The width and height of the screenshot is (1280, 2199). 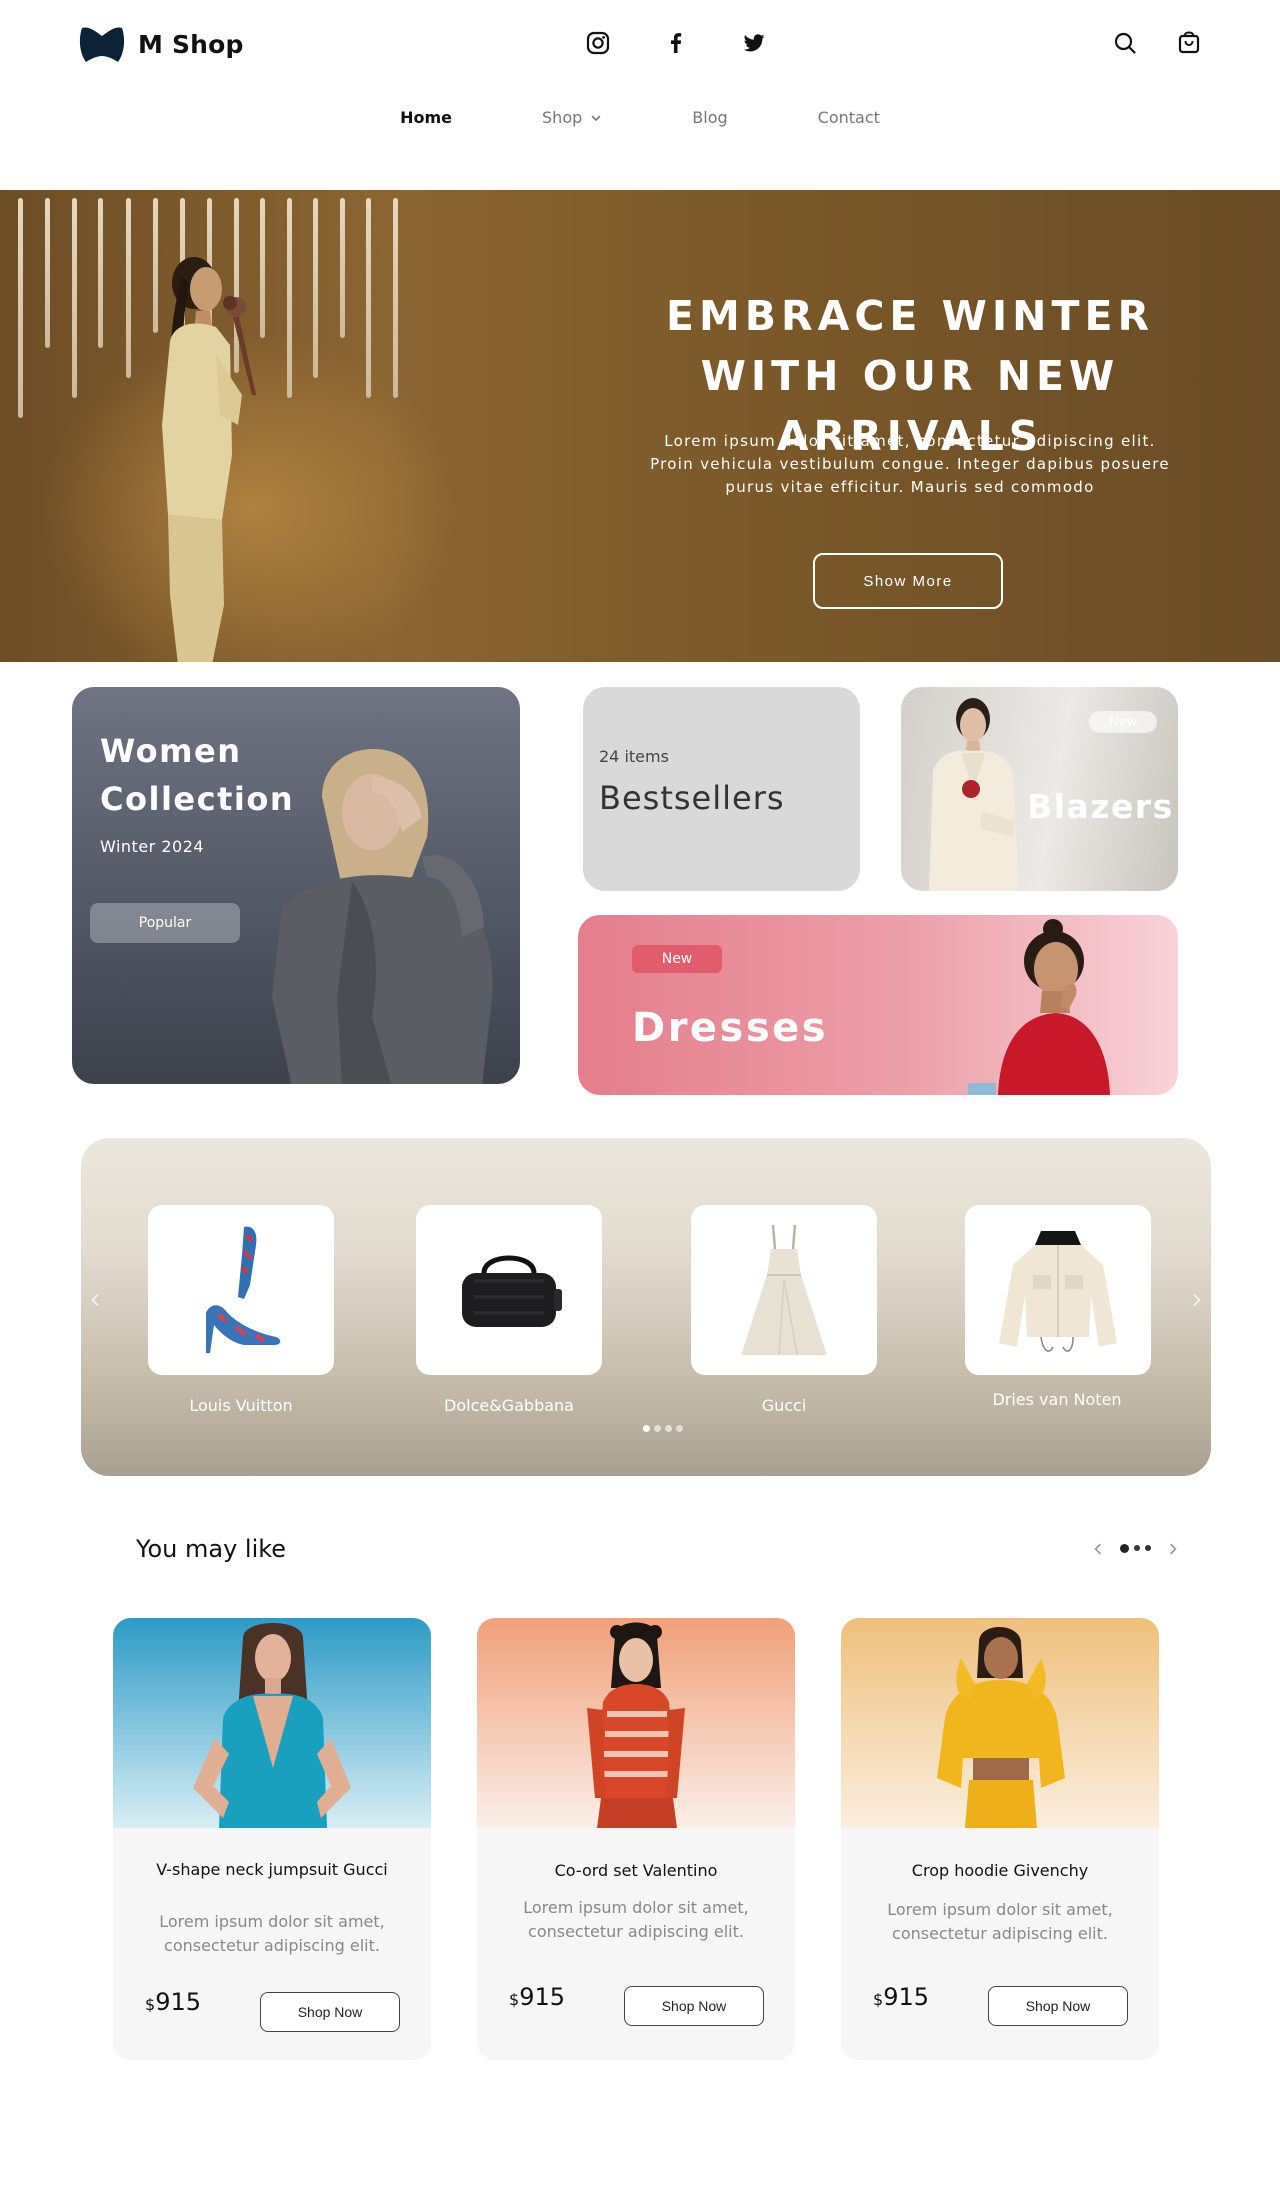 I want to click on facebook-icon, so click(x=676, y=43).